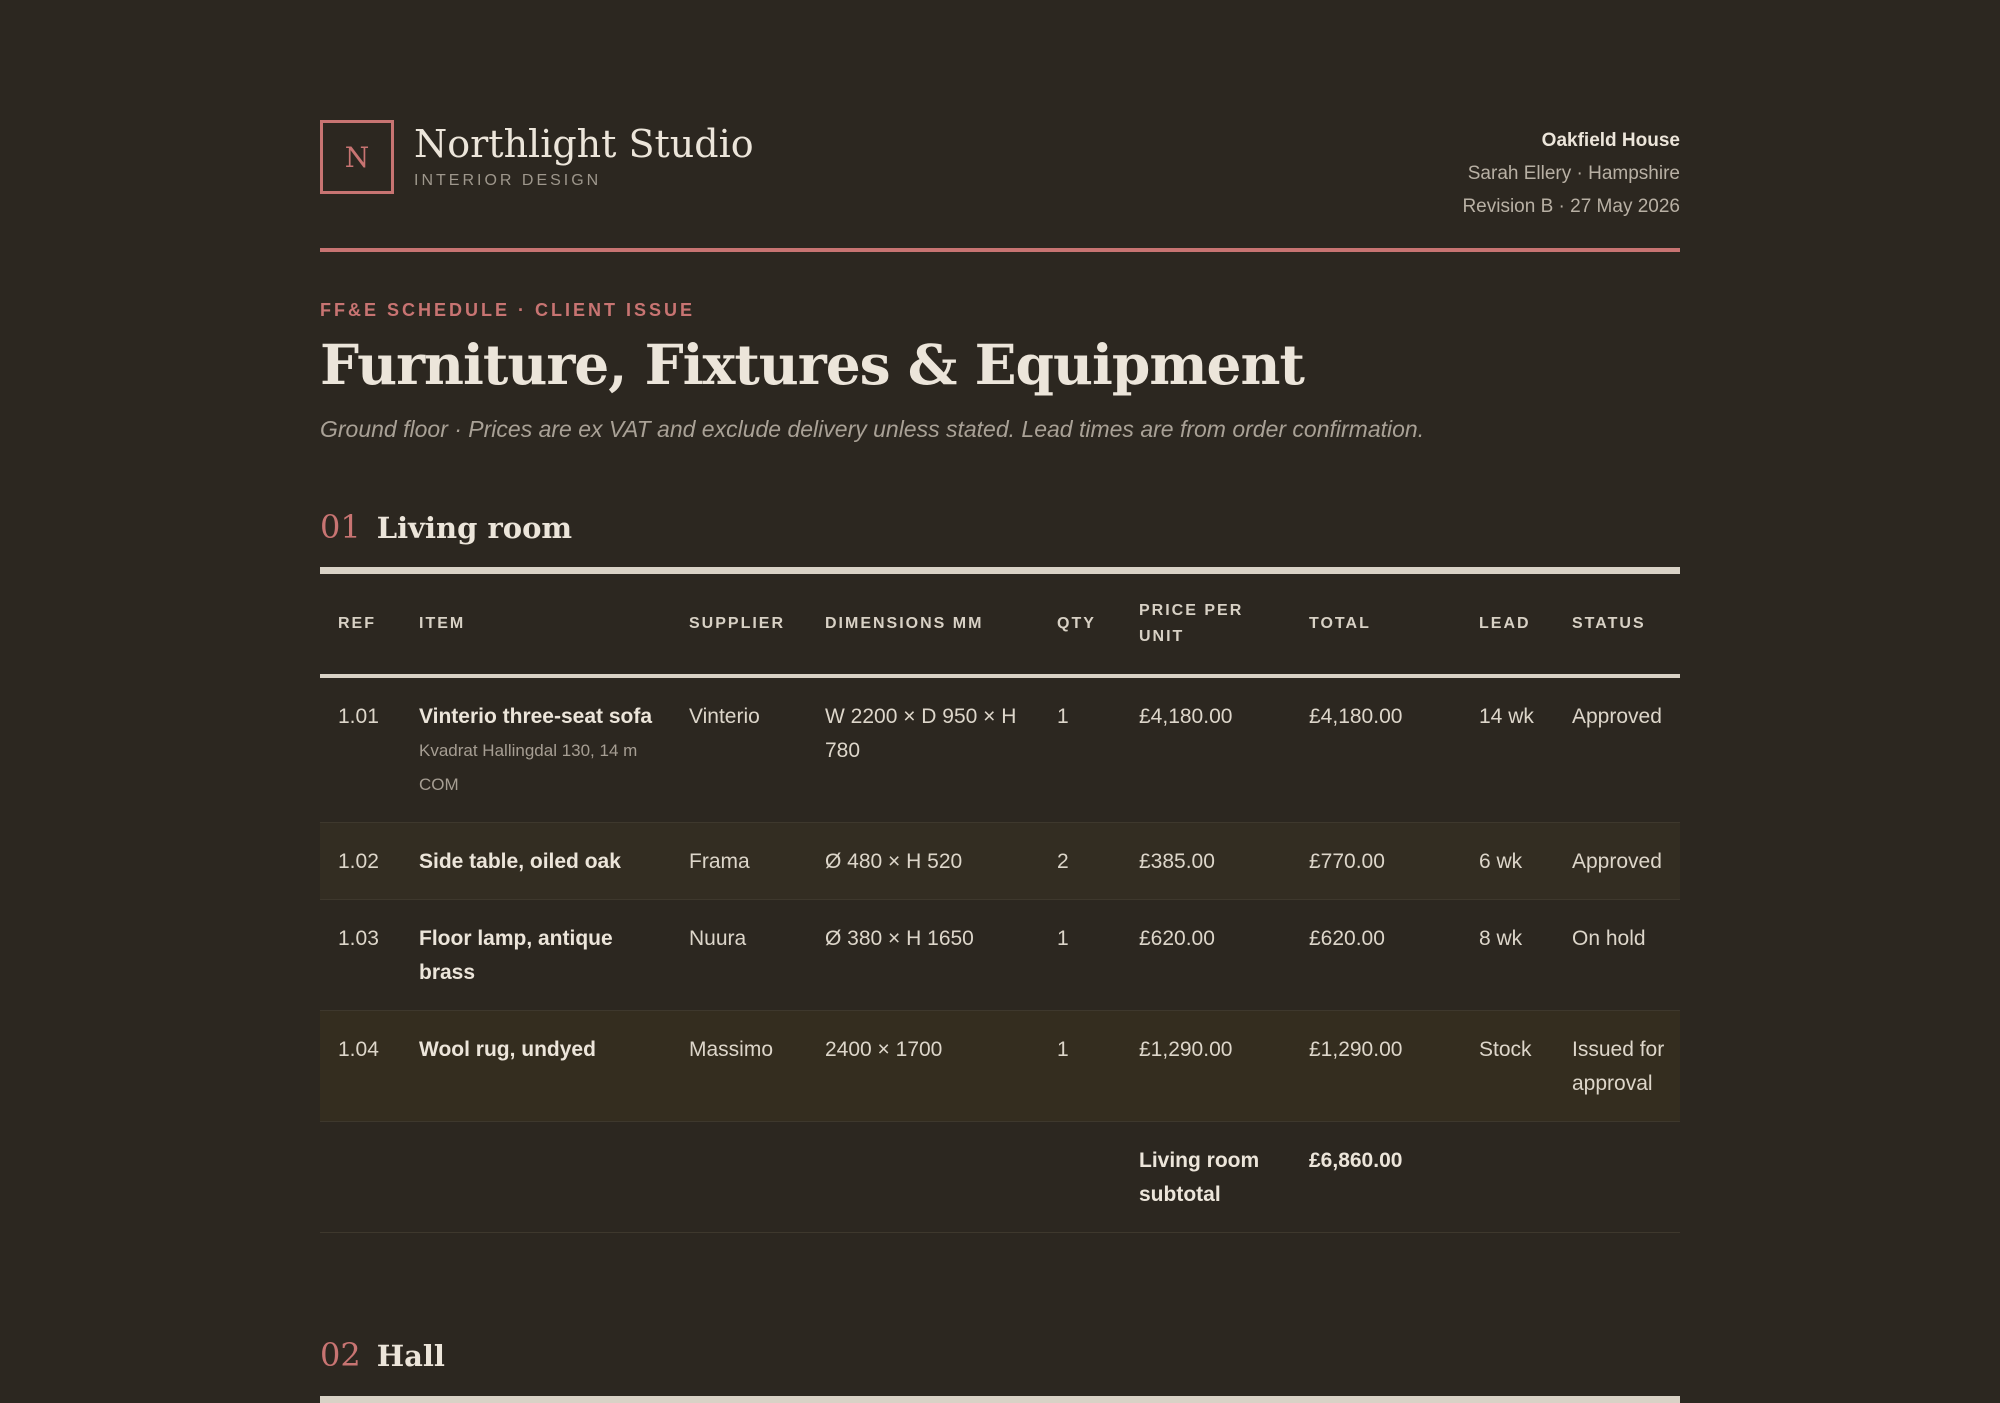 The height and width of the screenshot is (1403, 2000). What do you see at coordinates (1507, 626) in the screenshot?
I see `col-header-lead: LEAD` at bounding box center [1507, 626].